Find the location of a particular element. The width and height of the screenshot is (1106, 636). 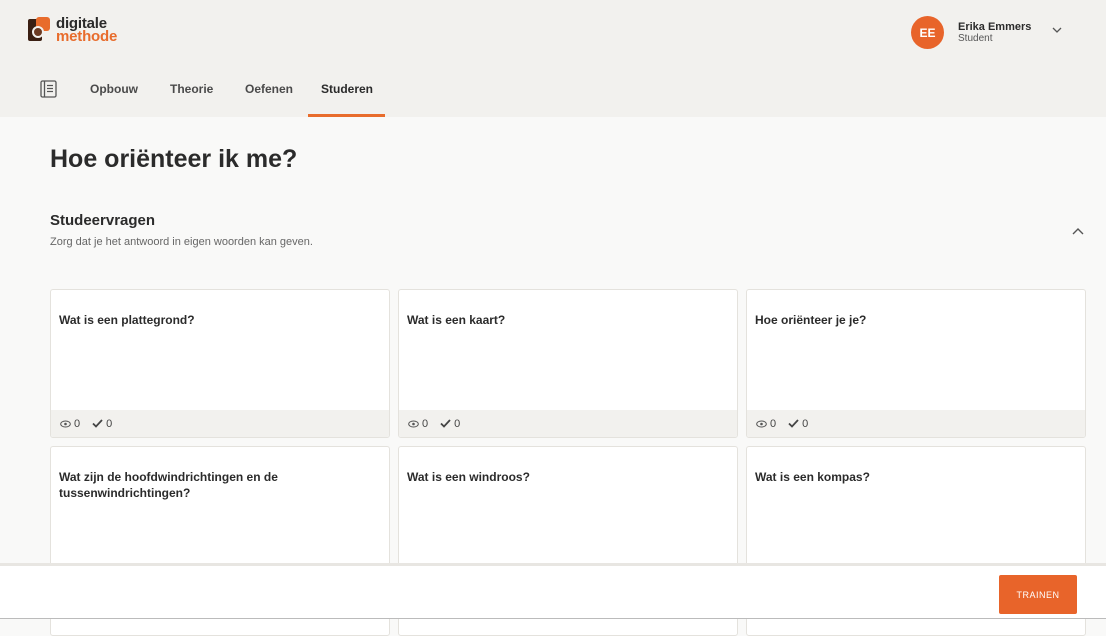

logo-text: digitale methode is located at coordinates (87, 30).